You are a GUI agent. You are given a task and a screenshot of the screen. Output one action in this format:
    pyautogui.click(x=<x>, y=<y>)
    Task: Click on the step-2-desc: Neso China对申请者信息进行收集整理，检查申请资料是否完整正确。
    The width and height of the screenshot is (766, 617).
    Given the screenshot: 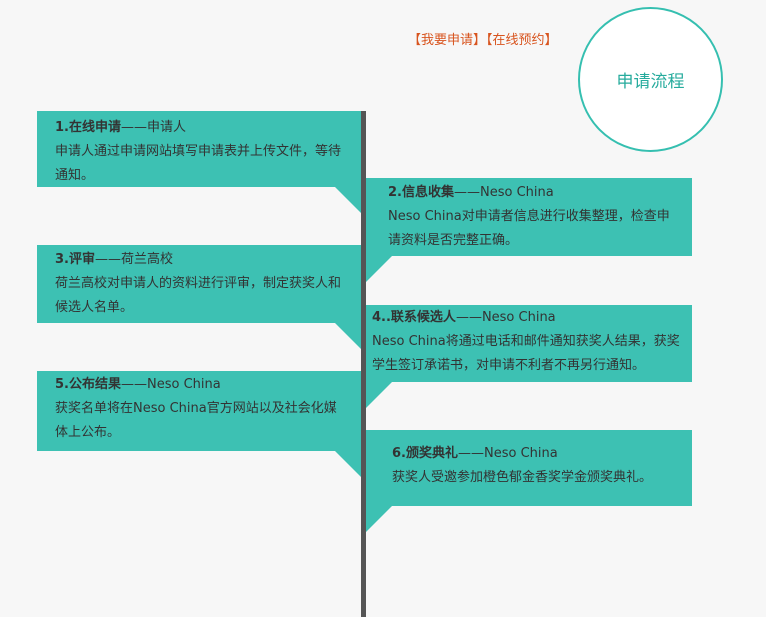 What is the action you would take?
    pyautogui.click(x=529, y=228)
    